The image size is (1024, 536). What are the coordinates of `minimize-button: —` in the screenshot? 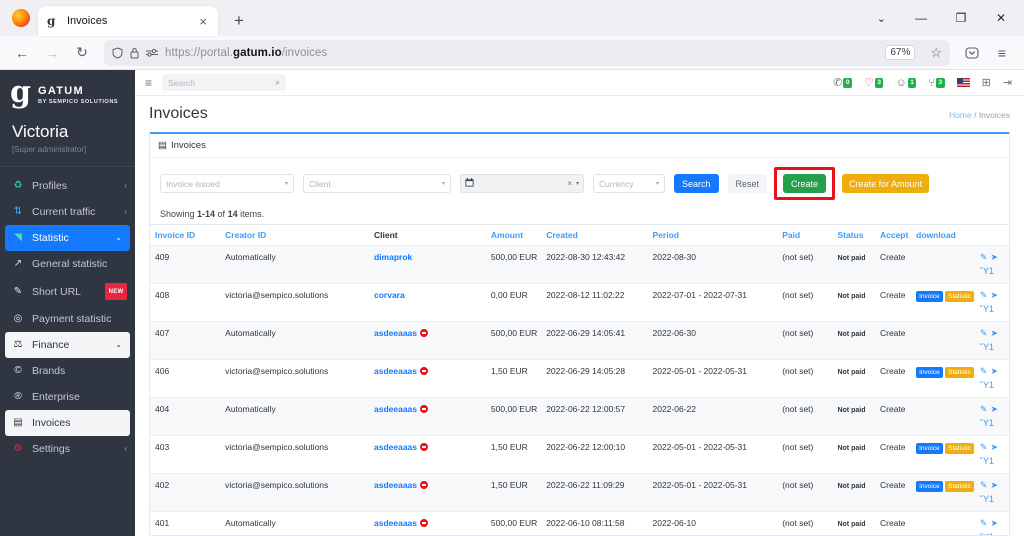 It's located at (921, 18).